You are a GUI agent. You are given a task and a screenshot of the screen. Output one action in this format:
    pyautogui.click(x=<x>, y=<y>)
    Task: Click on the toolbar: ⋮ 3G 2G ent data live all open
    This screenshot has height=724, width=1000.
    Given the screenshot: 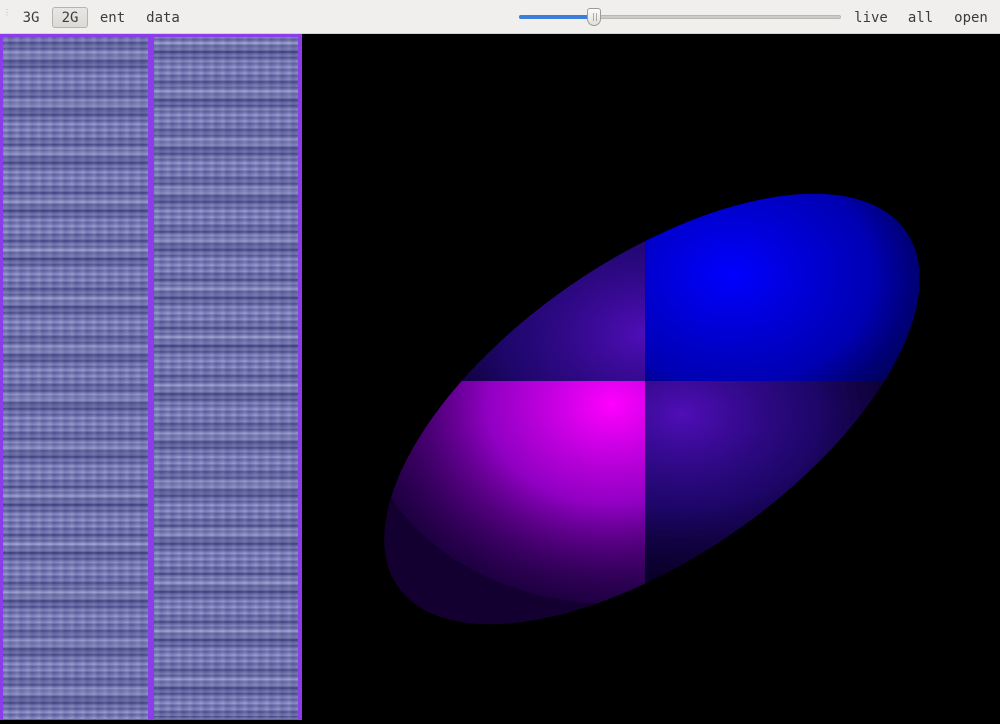 What is the action you would take?
    pyautogui.click(x=500, y=17)
    